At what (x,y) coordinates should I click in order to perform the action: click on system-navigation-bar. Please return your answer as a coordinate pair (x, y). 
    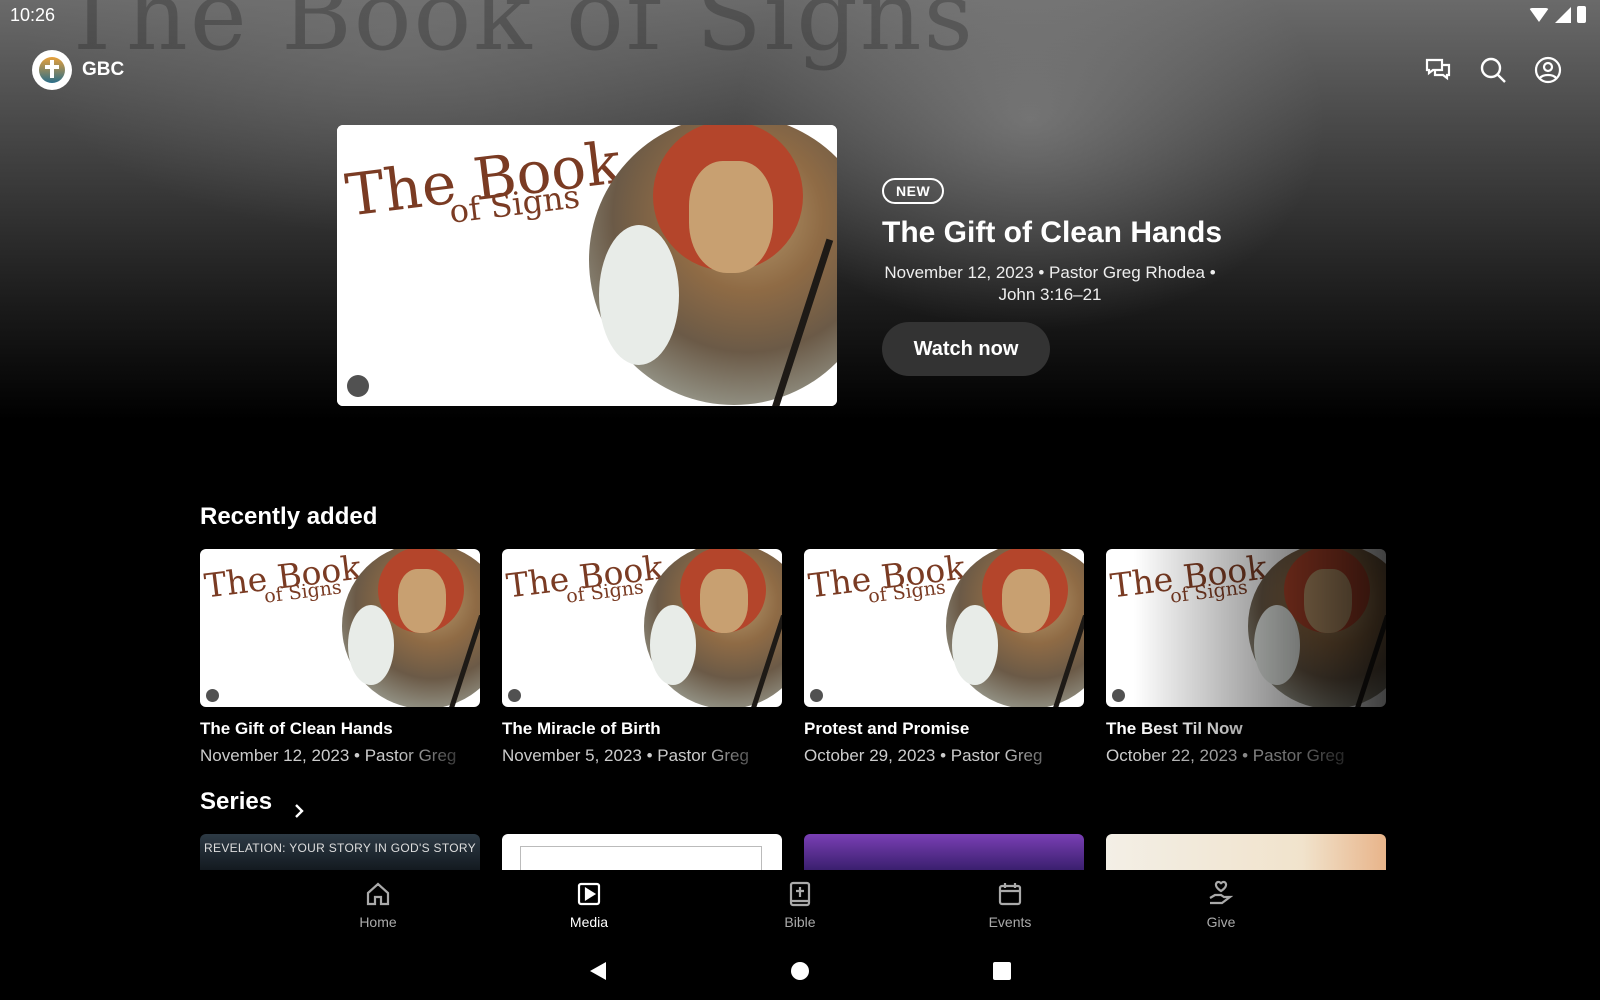
    Looking at the image, I should click on (800, 970).